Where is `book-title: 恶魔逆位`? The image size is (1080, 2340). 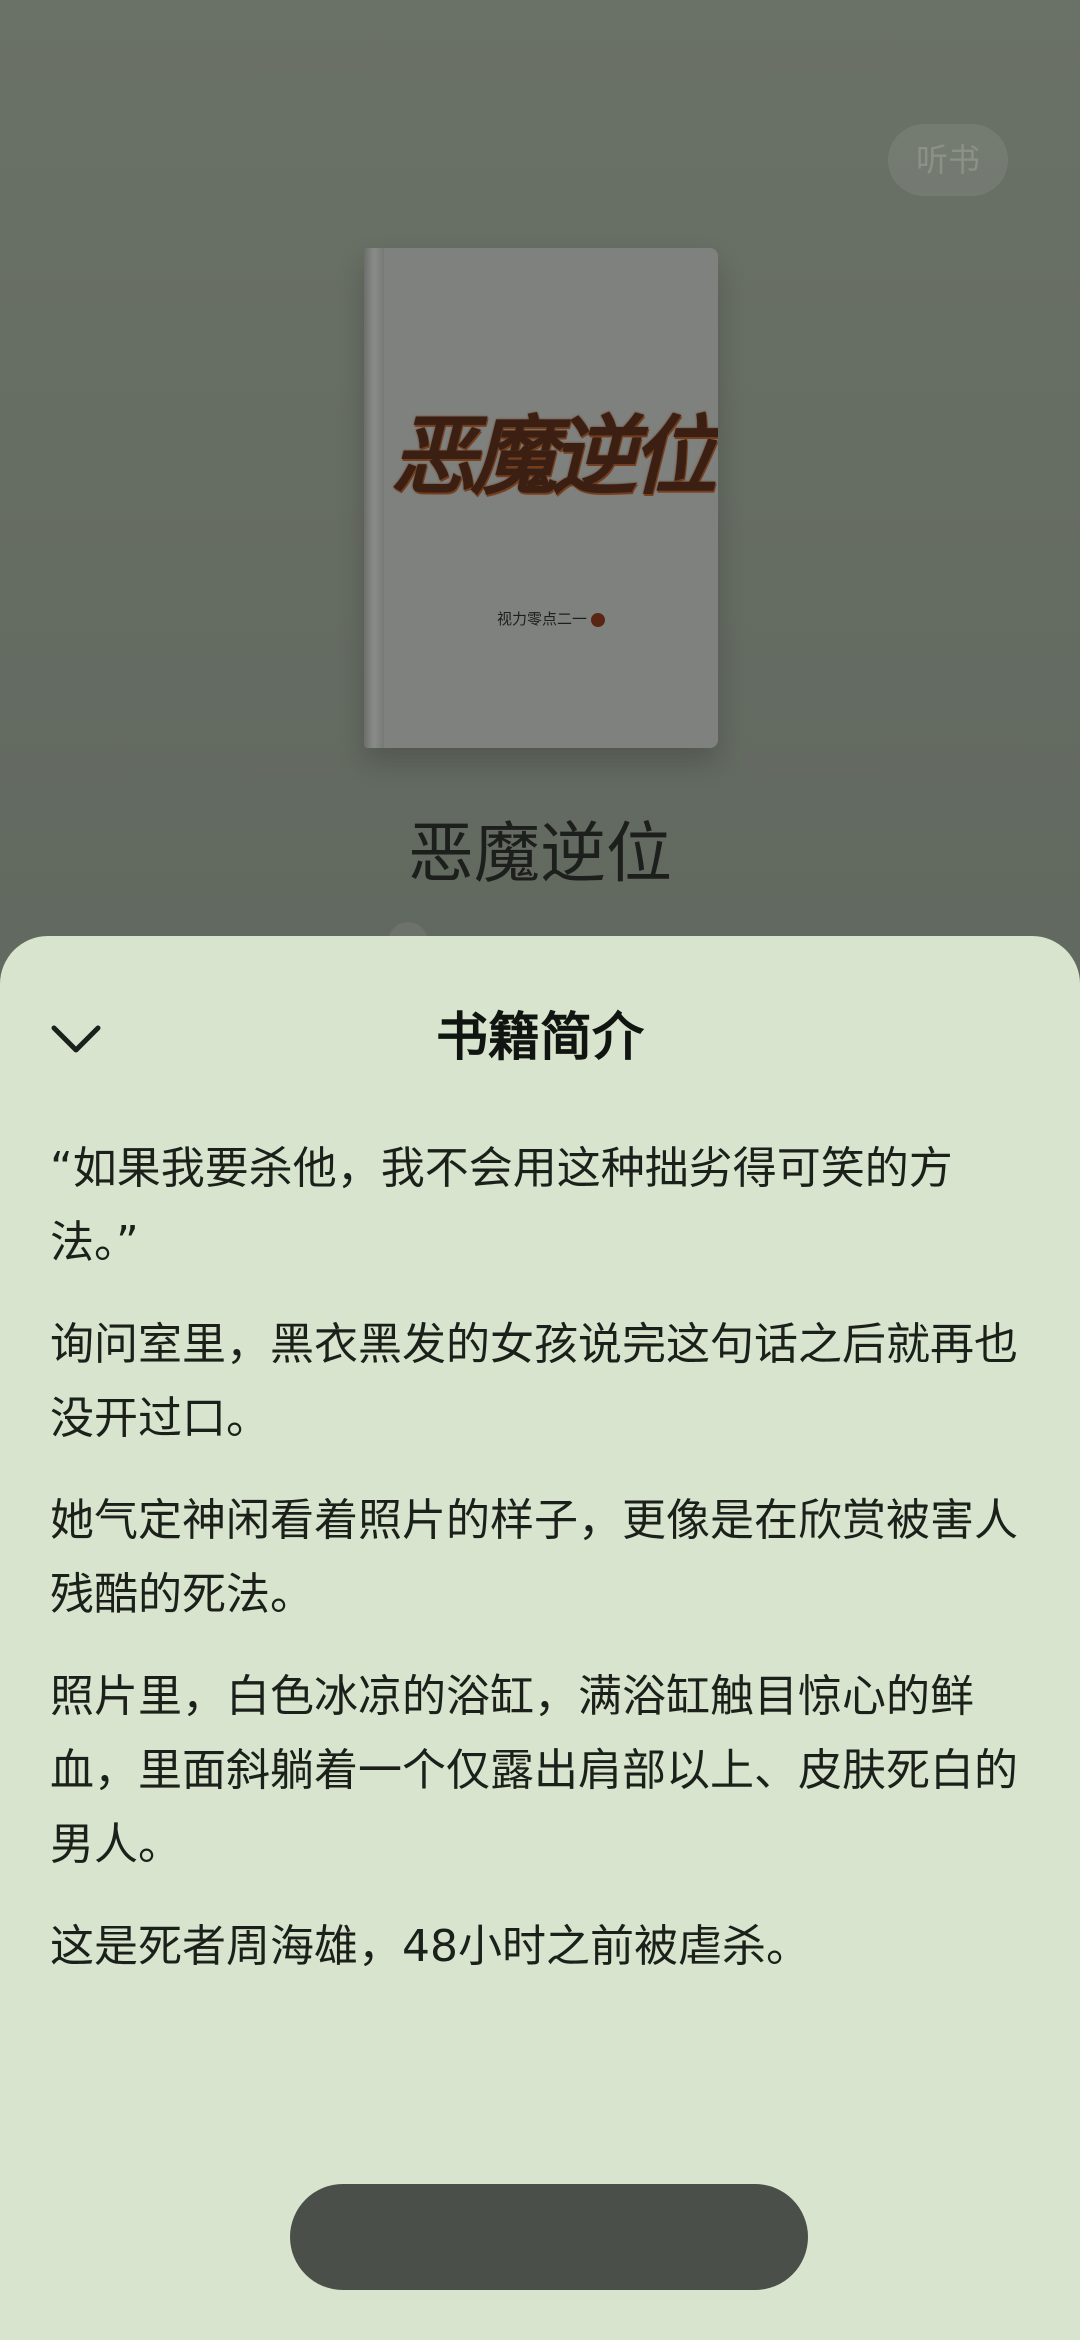
book-title: 恶魔逆位 is located at coordinates (540, 853).